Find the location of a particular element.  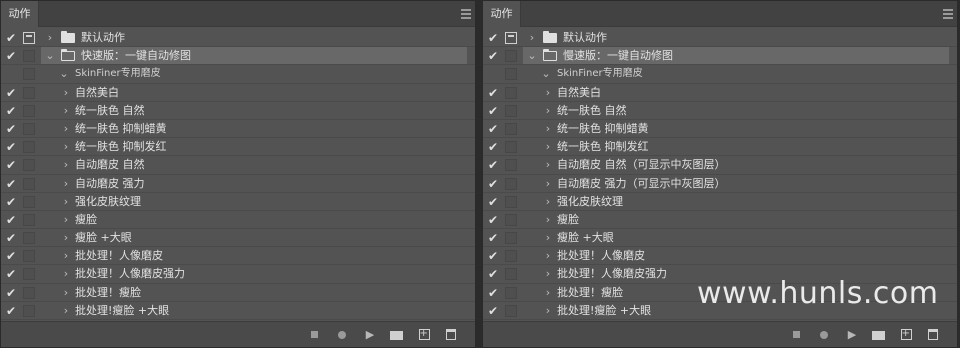

stop-icon is located at coordinates (796, 335).